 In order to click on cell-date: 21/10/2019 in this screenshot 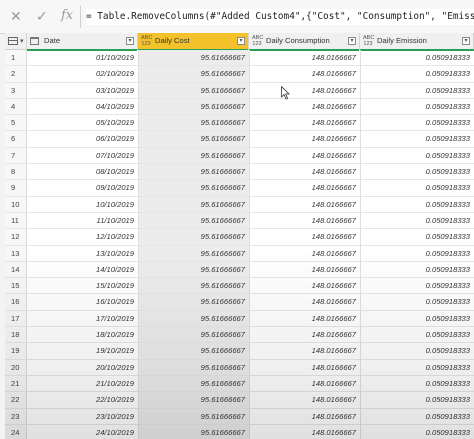, I will do `click(82, 383)`.